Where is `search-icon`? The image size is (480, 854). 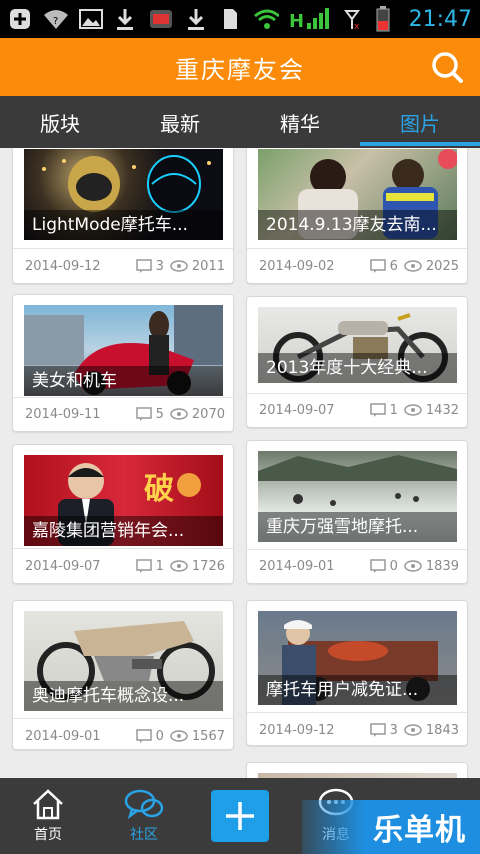 search-icon is located at coordinates (447, 67).